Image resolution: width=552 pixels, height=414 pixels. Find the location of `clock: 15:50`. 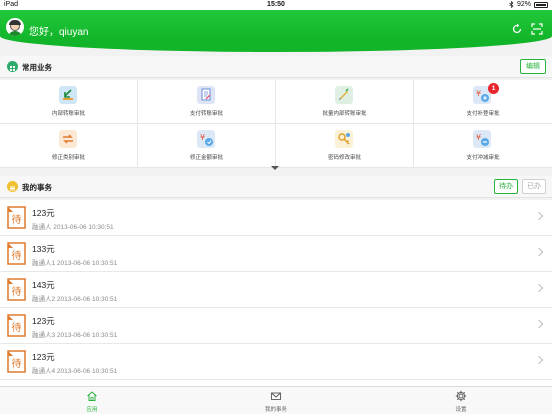

clock: 15:50 is located at coordinates (276, 4).